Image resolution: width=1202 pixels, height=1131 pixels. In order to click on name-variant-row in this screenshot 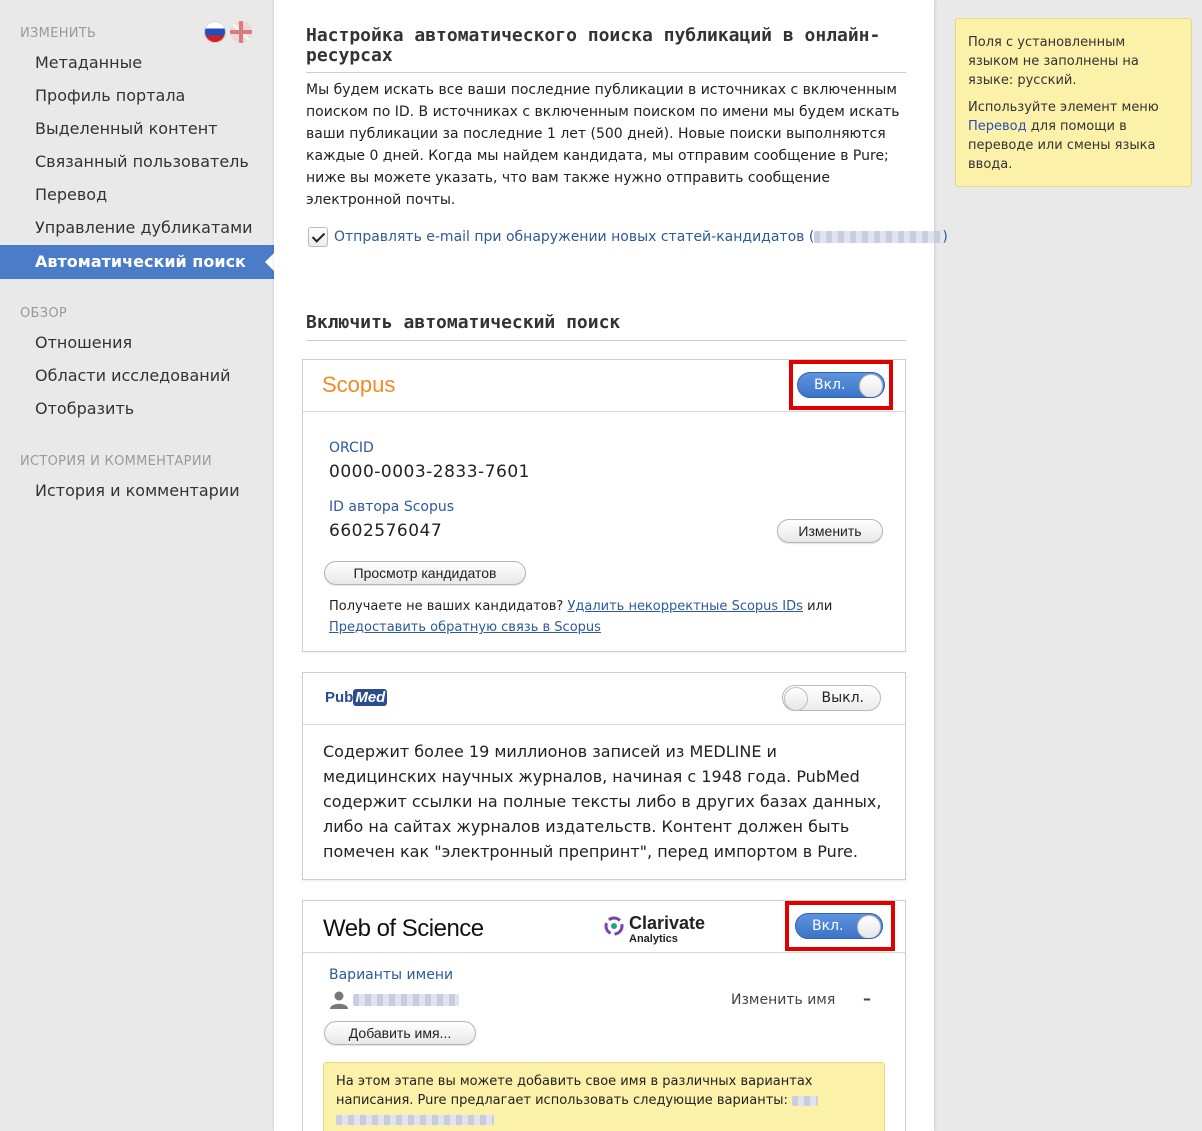, I will do `click(394, 1000)`.